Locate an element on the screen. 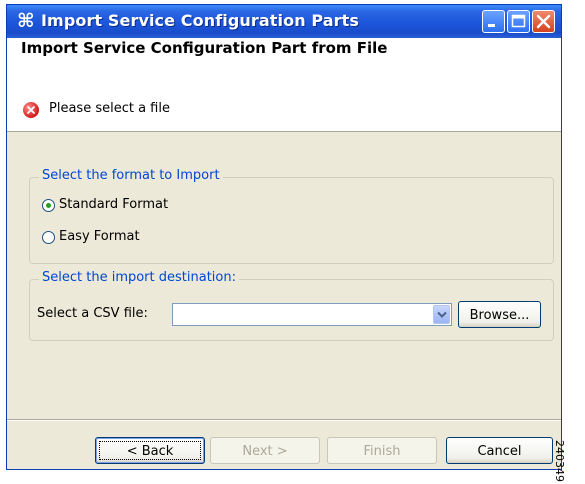  easy-format-label: Easy Format is located at coordinates (99, 236).